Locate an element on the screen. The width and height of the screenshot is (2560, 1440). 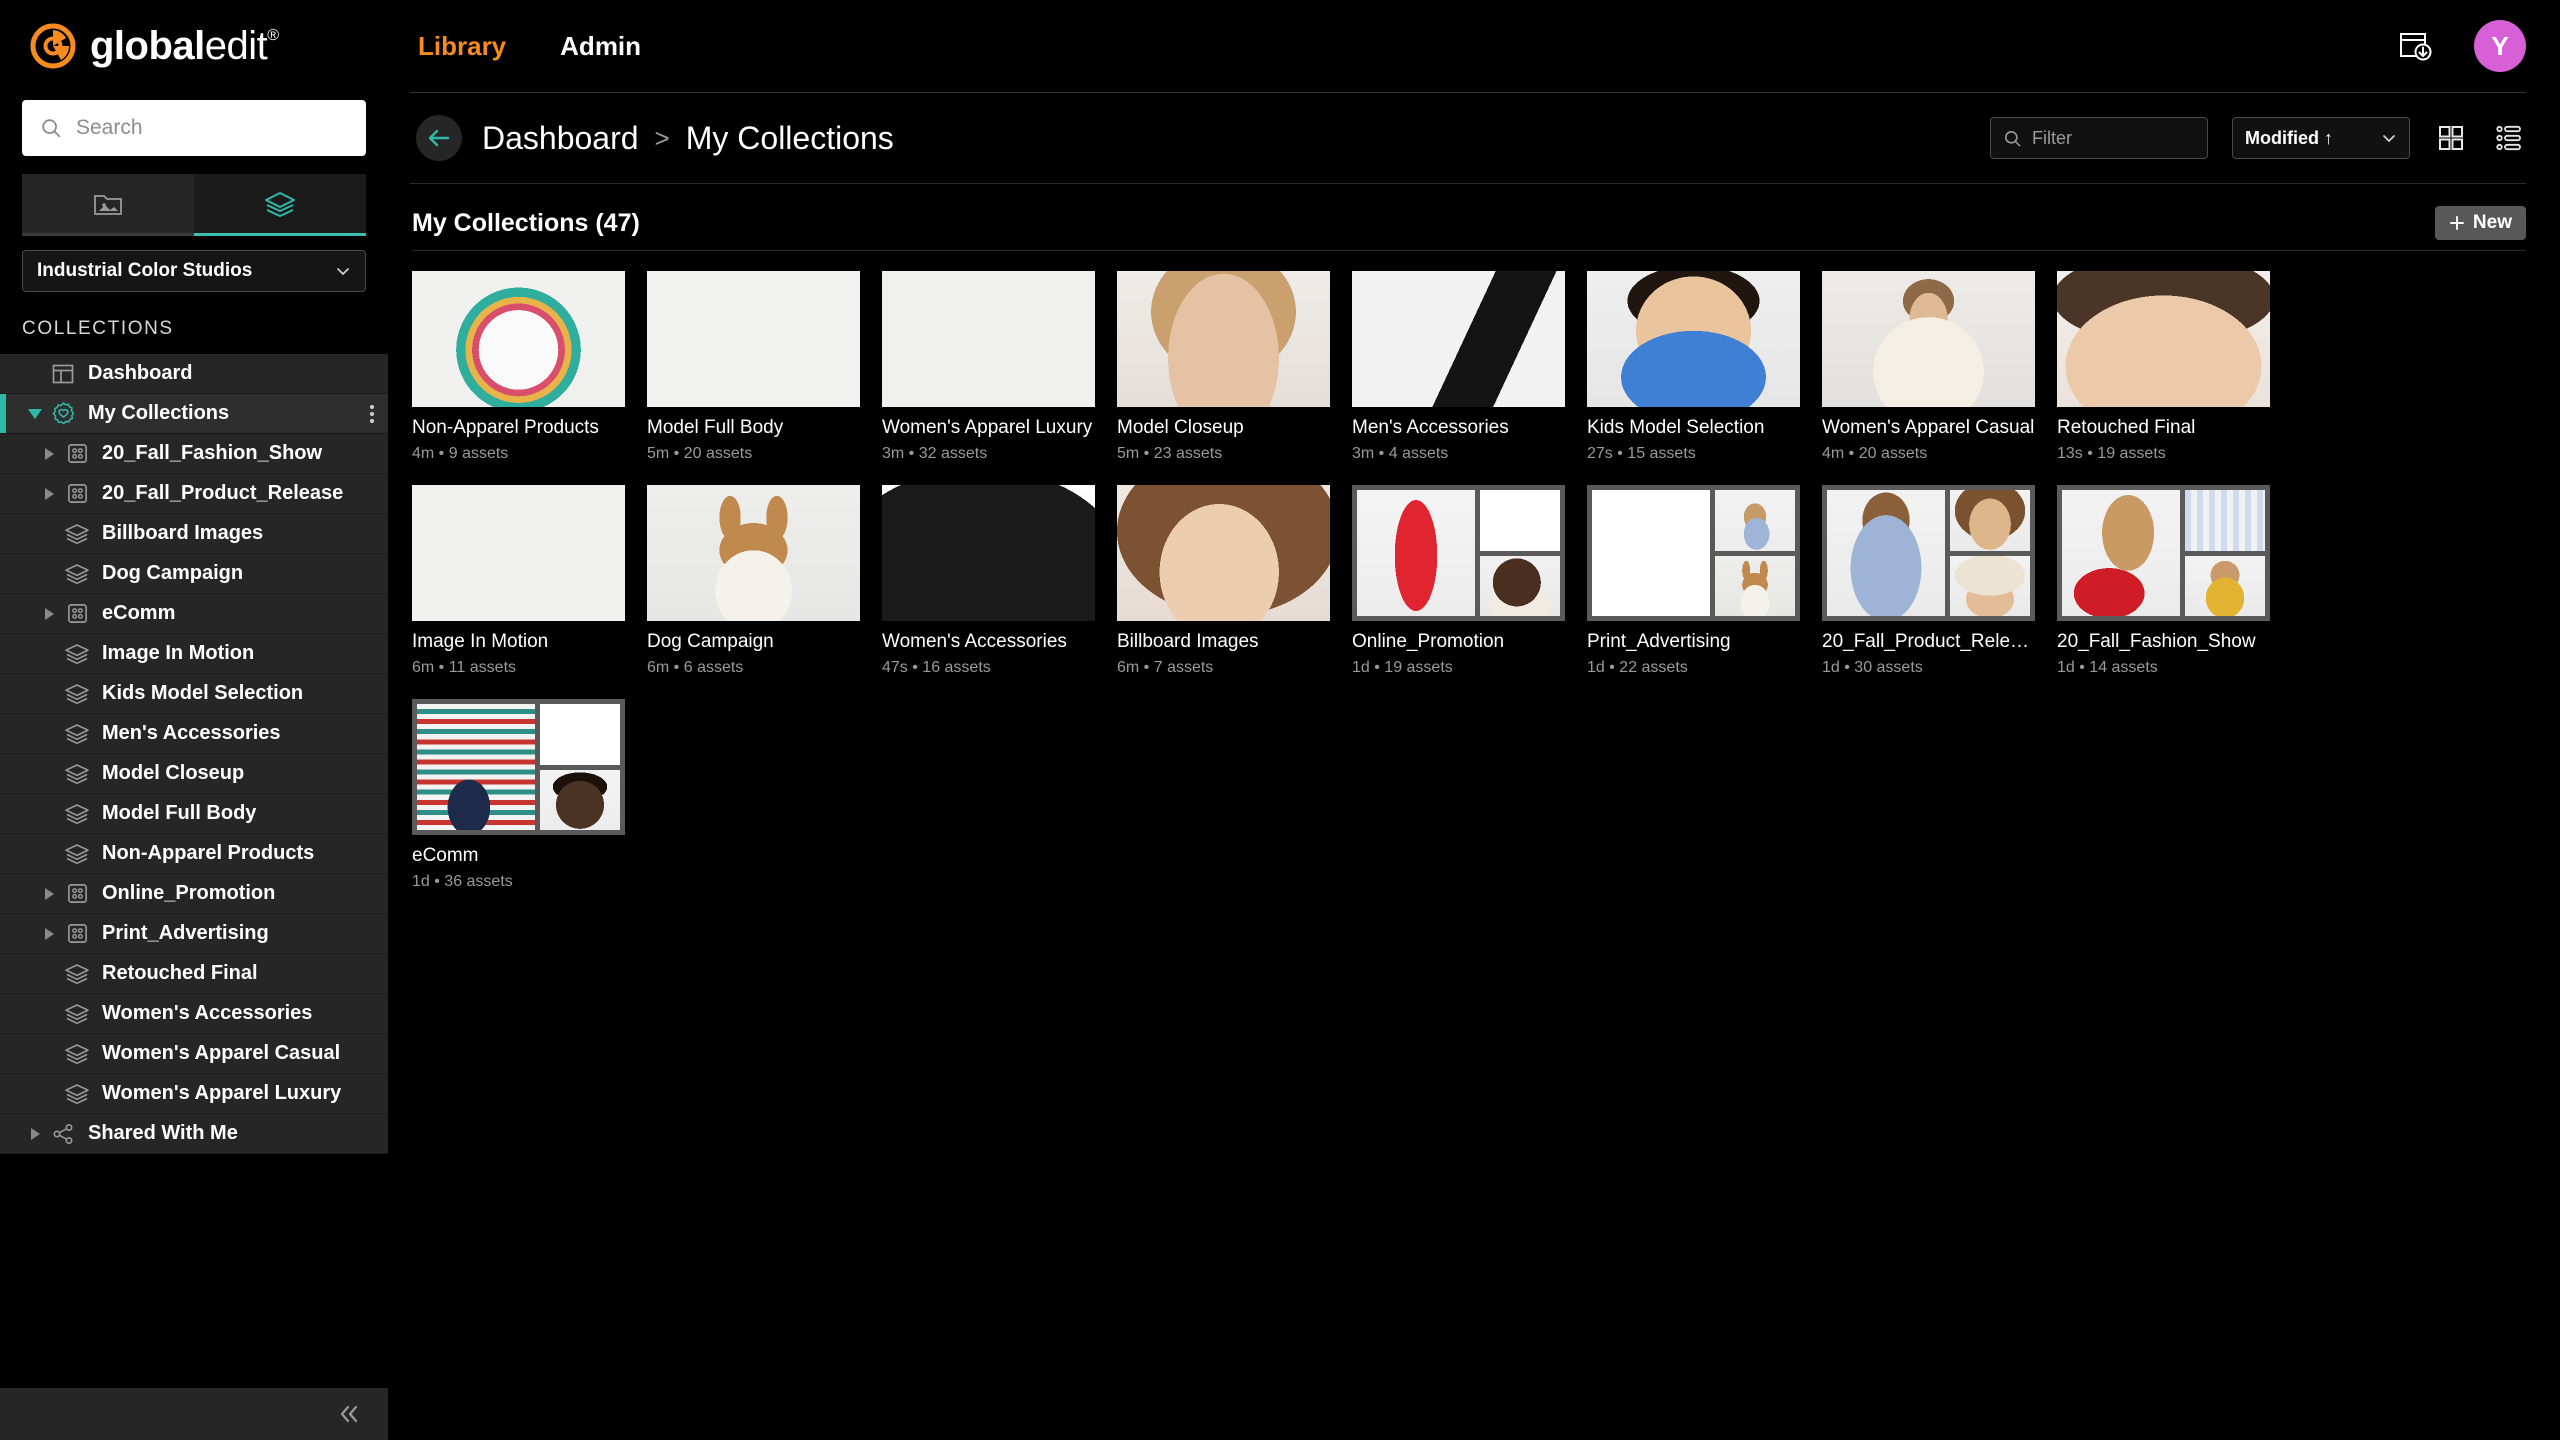
new-collection-button: New is located at coordinates (2480, 223).